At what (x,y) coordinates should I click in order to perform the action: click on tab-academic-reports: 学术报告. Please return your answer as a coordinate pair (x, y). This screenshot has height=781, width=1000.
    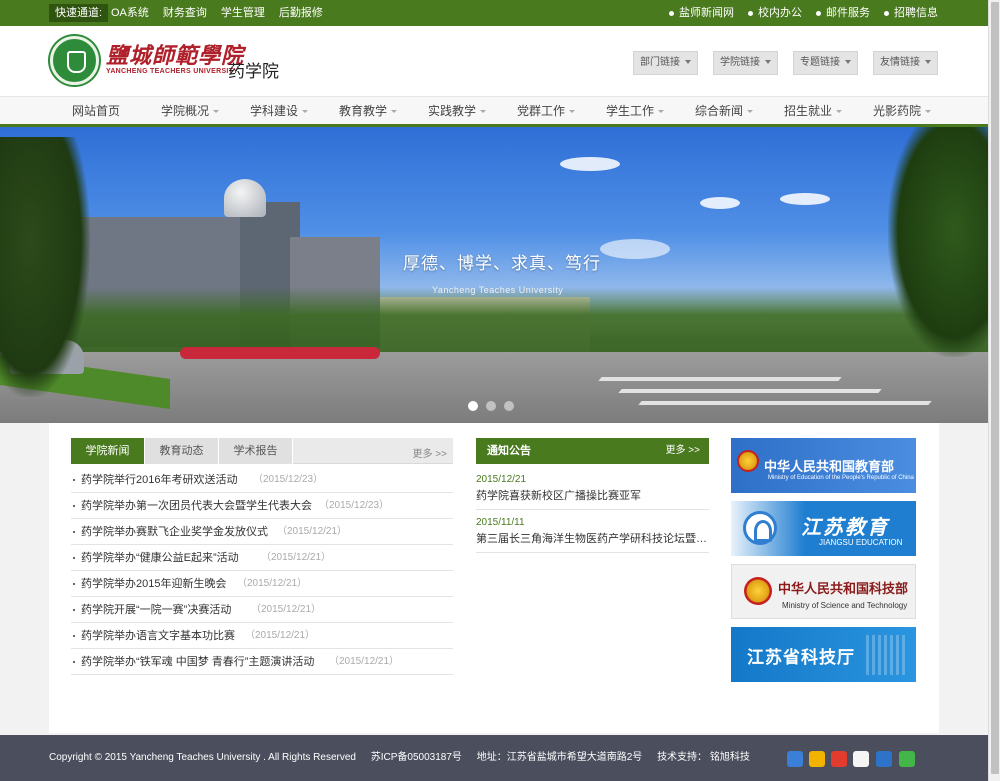
    Looking at the image, I should click on (256, 451).